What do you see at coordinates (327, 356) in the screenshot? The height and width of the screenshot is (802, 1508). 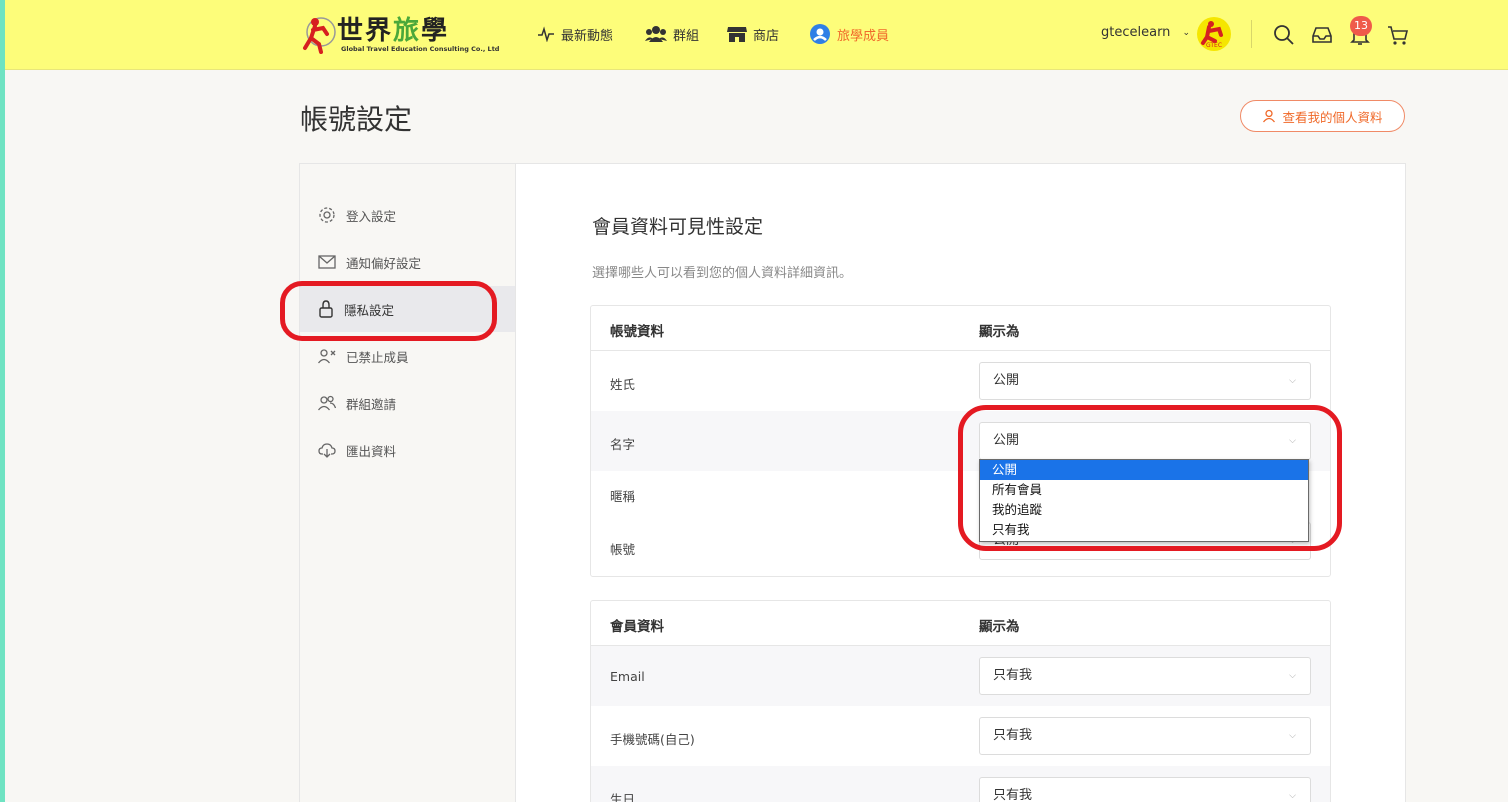 I see `user-block-icon` at bounding box center [327, 356].